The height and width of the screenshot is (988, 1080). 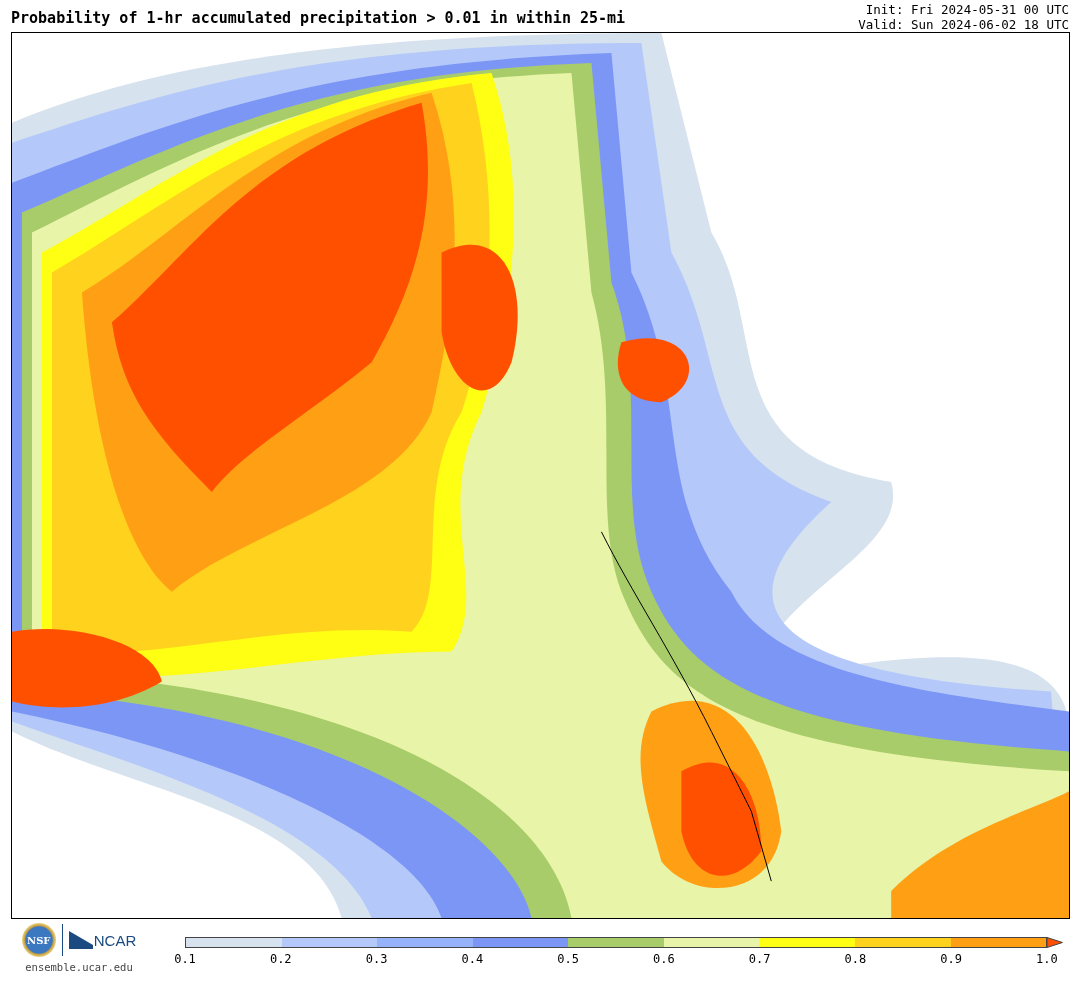 What do you see at coordinates (472, 959) in the screenshot?
I see `colorbar-tick-label: 0.4` at bounding box center [472, 959].